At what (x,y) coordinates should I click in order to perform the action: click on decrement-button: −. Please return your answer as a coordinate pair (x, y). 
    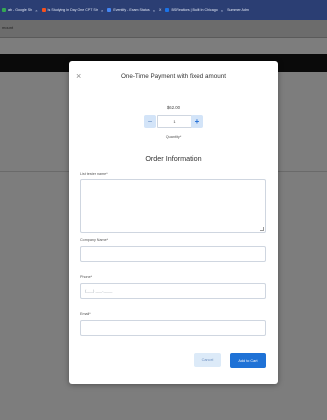
    Looking at the image, I should click on (150, 121).